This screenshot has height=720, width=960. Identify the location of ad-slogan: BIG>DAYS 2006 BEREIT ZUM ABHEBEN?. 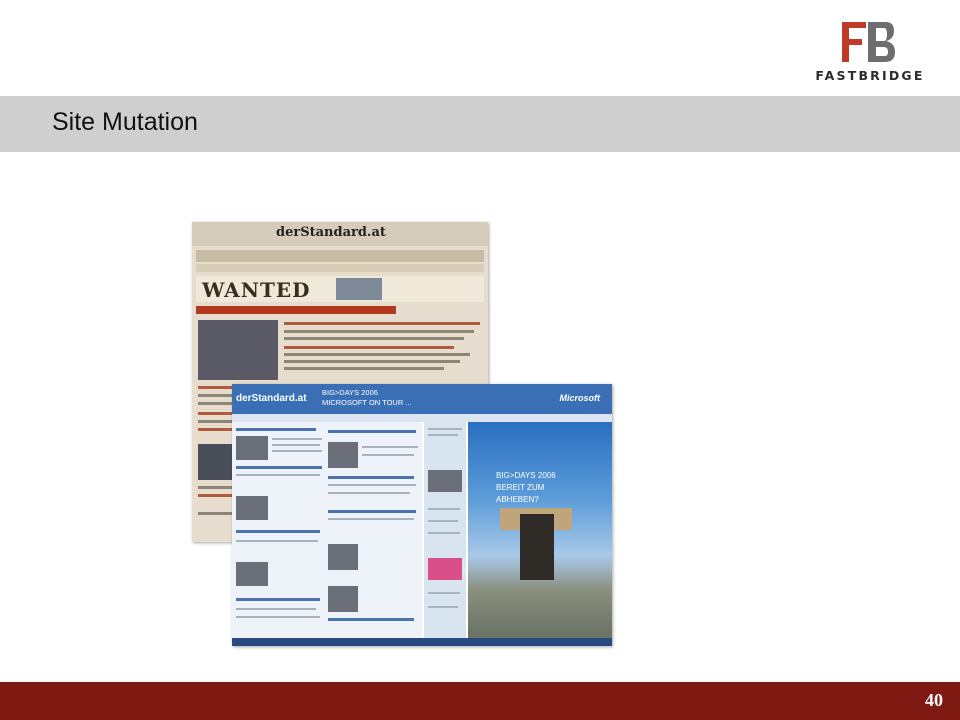
(526, 487).